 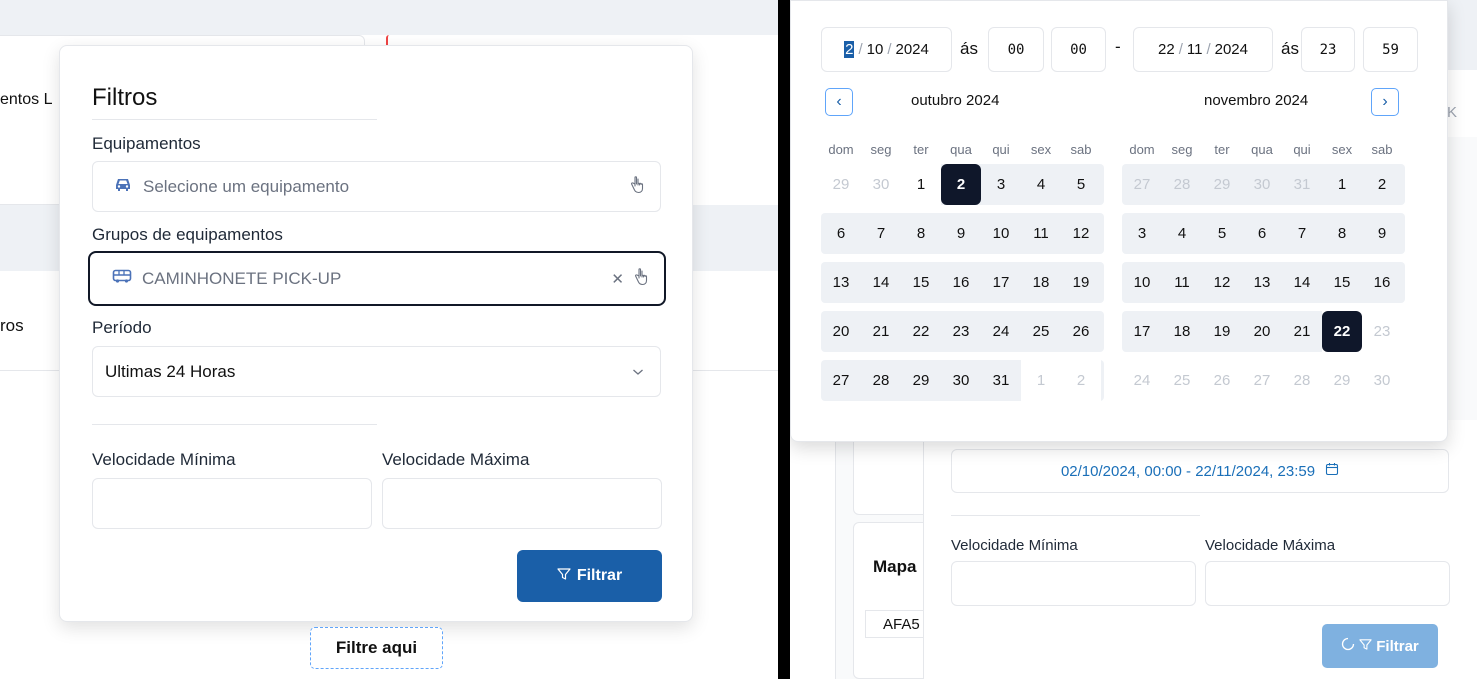 What do you see at coordinates (1195, 49) in the screenshot?
I see `end-month-segment: 11` at bounding box center [1195, 49].